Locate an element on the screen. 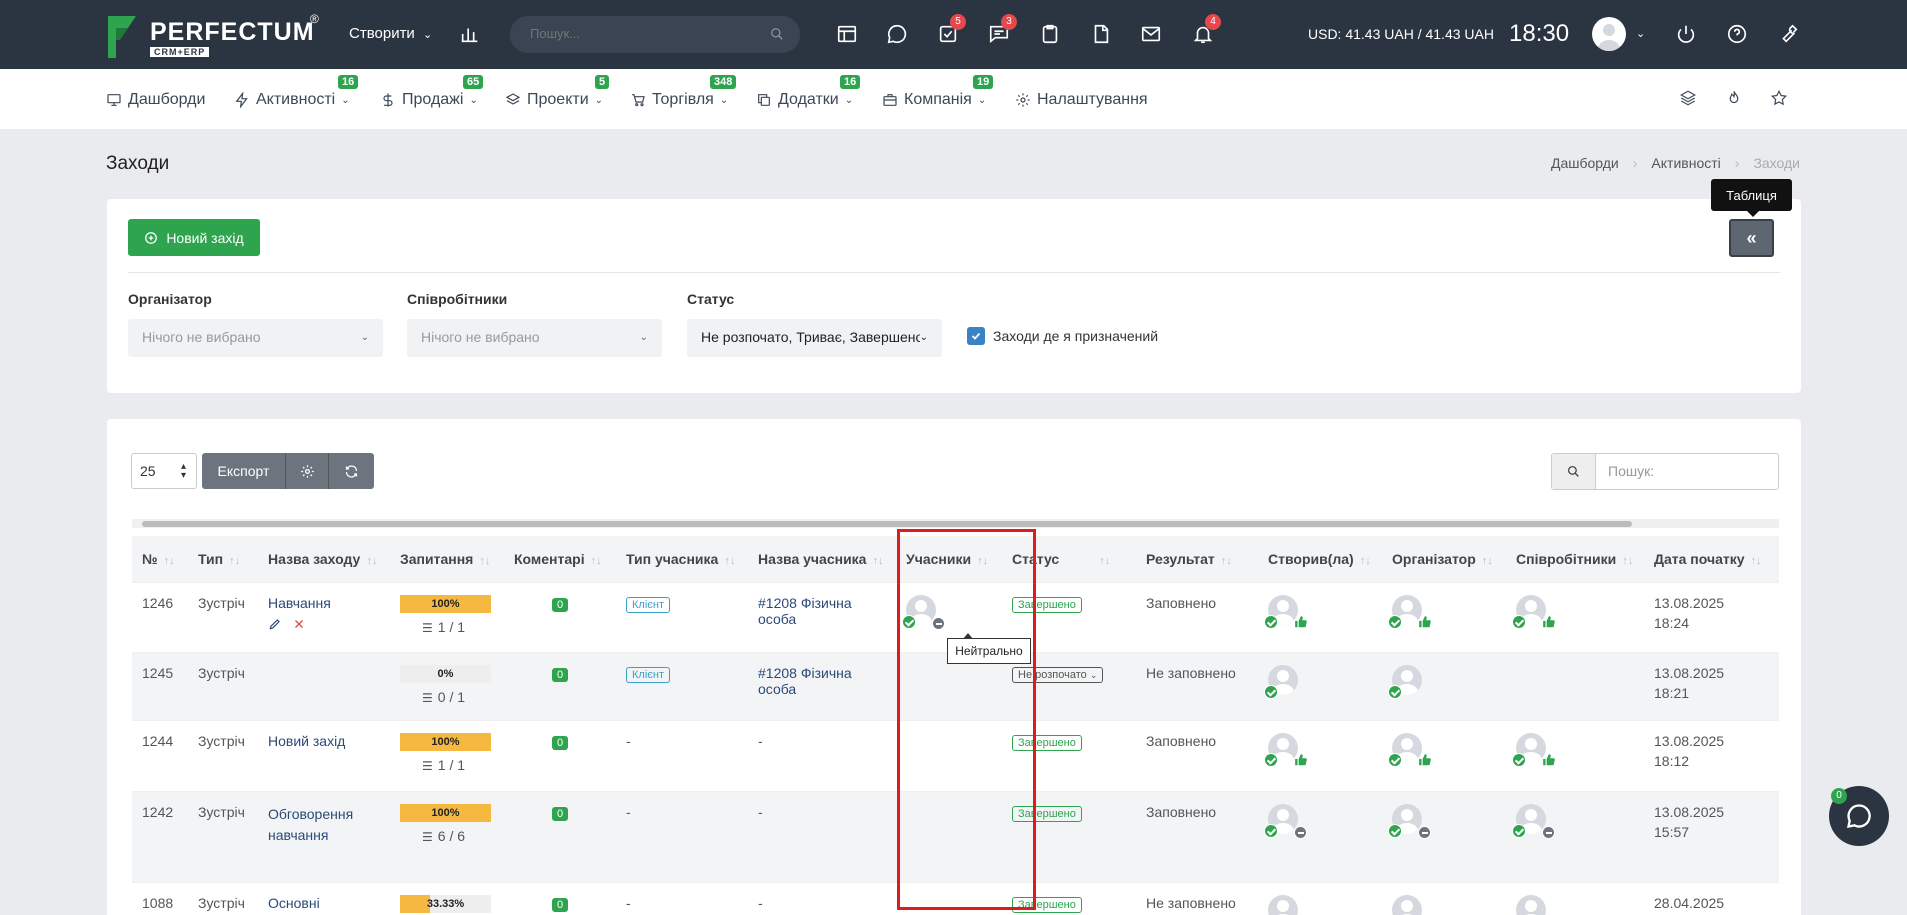 The image size is (1907, 915). column-header: № ↑↓ is located at coordinates (160, 559).